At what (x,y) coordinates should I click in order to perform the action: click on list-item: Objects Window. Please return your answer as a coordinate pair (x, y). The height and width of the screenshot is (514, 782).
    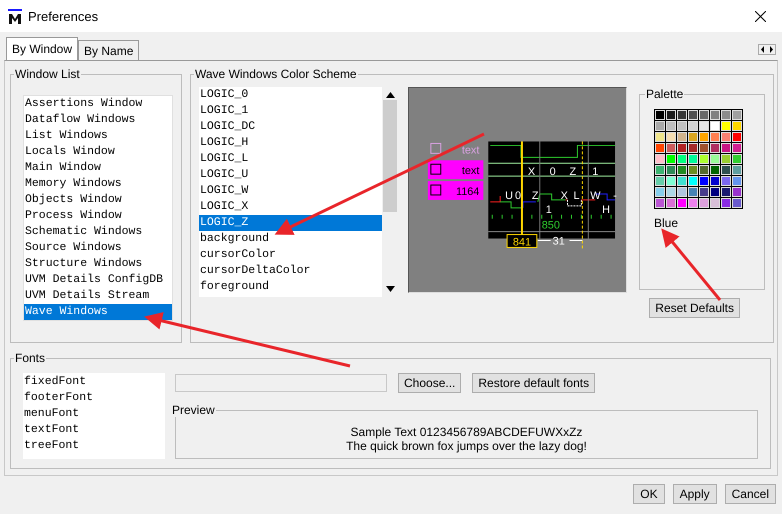
    Looking at the image, I should click on (98, 200).